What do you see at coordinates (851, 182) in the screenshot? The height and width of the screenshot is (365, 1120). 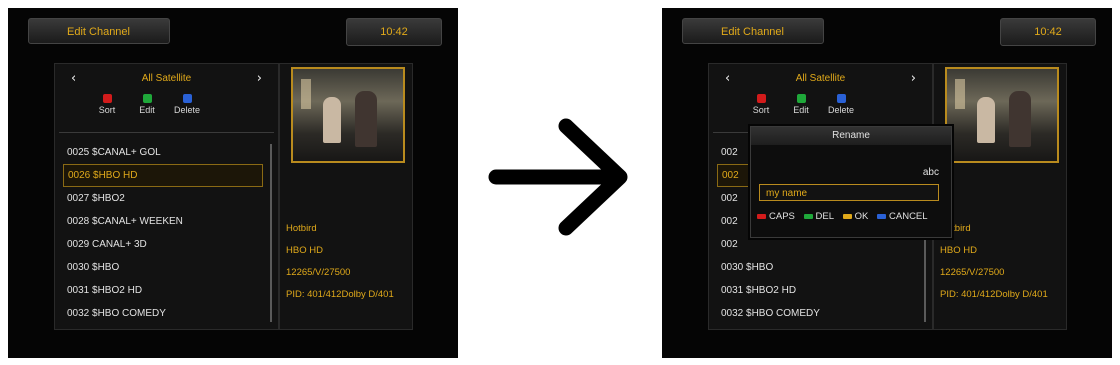 I see `rename-dialog: Rename abc my name CAPS DEL OK CANCEL` at bounding box center [851, 182].